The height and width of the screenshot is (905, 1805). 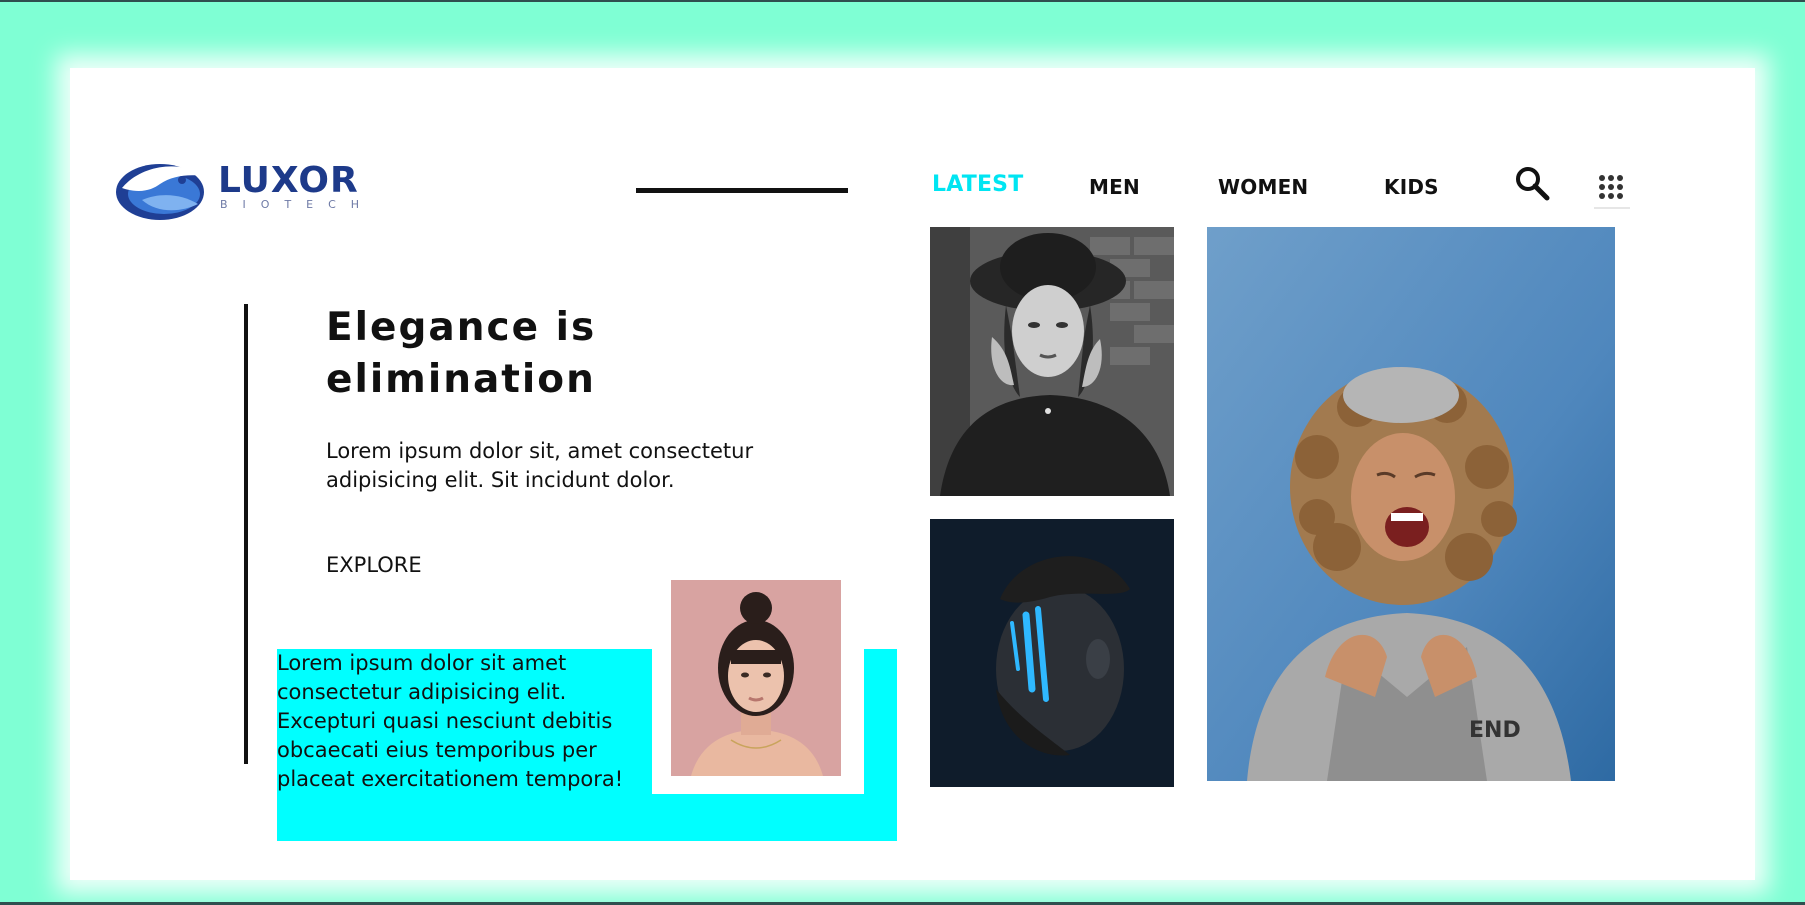 What do you see at coordinates (461, 379) in the screenshot?
I see `hero-headline-line-2: elimination` at bounding box center [461, 379].